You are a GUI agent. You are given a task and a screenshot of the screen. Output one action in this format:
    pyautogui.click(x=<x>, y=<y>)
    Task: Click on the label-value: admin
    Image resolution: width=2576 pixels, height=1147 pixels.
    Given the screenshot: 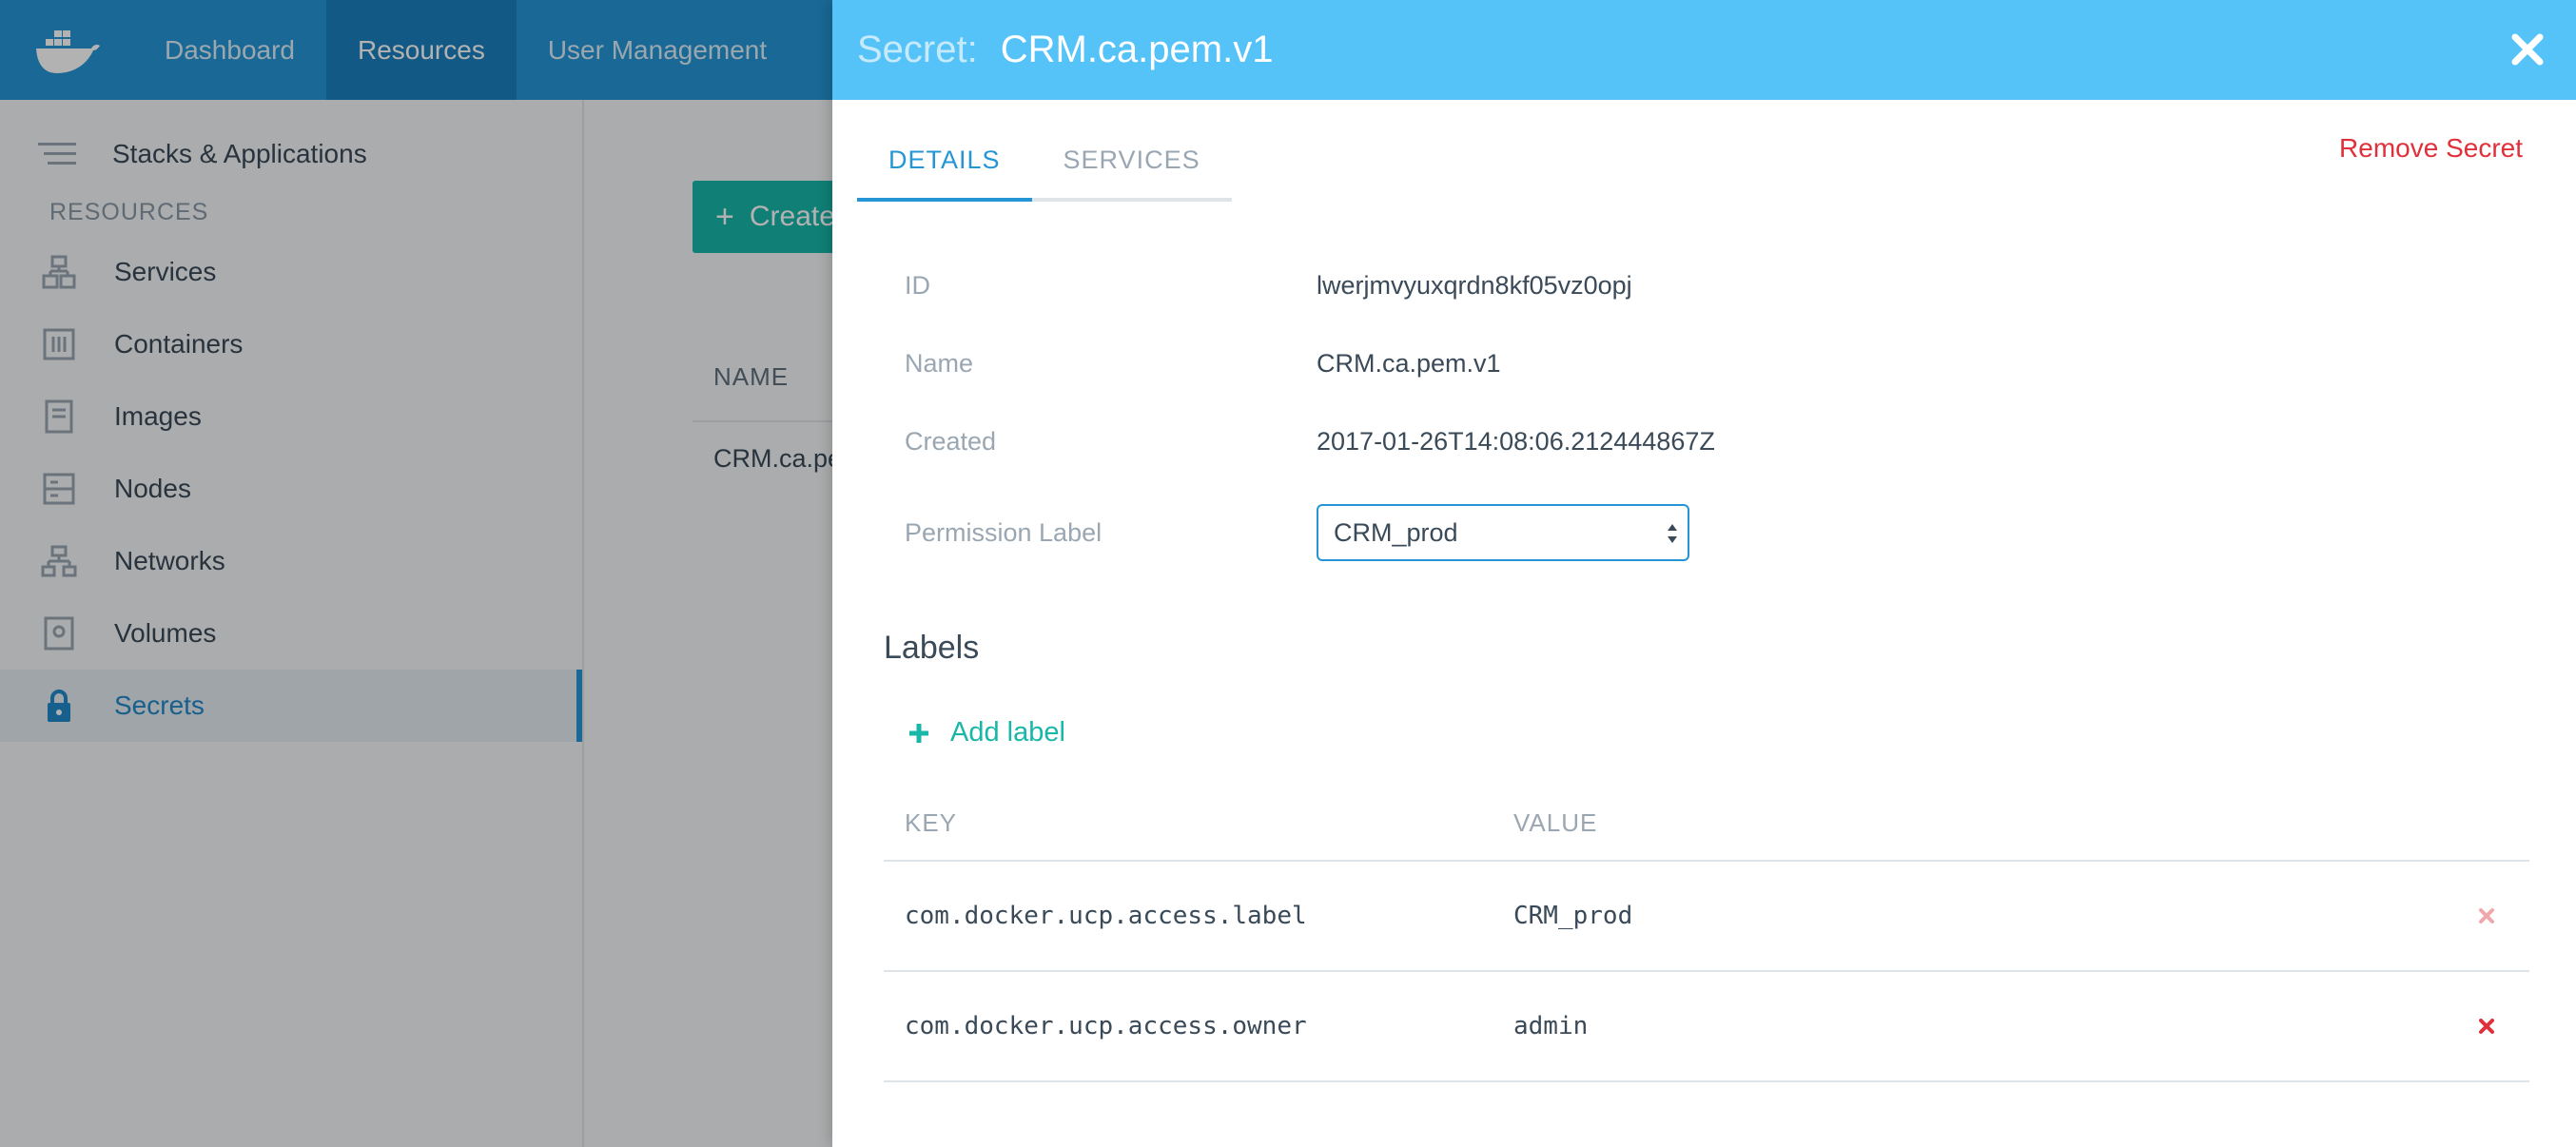 What is the action you would take?
    pyautogui.click(x=1551, y=1026)
    